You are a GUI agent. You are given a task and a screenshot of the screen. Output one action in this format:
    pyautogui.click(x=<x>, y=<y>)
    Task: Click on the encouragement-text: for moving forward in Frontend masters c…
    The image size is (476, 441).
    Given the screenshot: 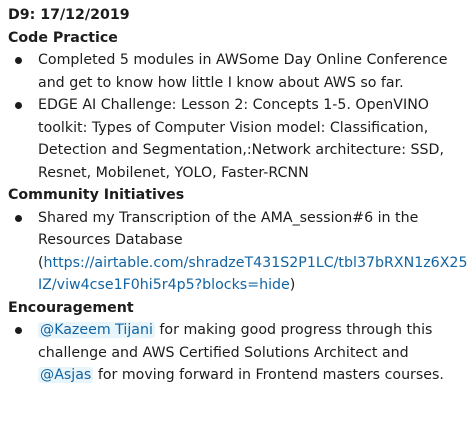 What is the action you would take?
    pyautogui.click(x=268, y=375)
    